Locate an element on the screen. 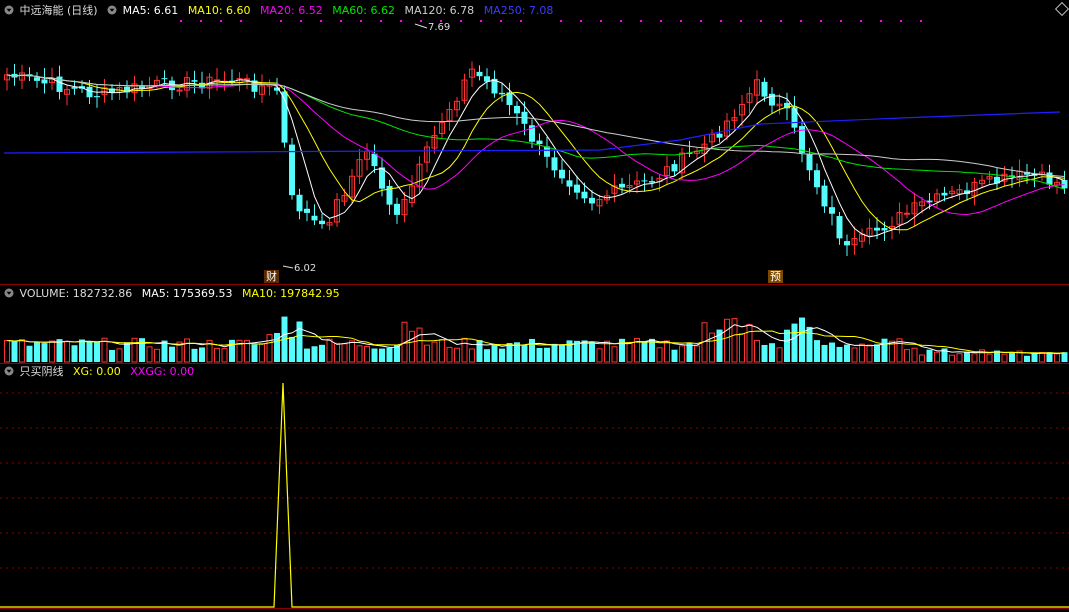  financial-report-badge: 财 is located at coordinates (271, 276).